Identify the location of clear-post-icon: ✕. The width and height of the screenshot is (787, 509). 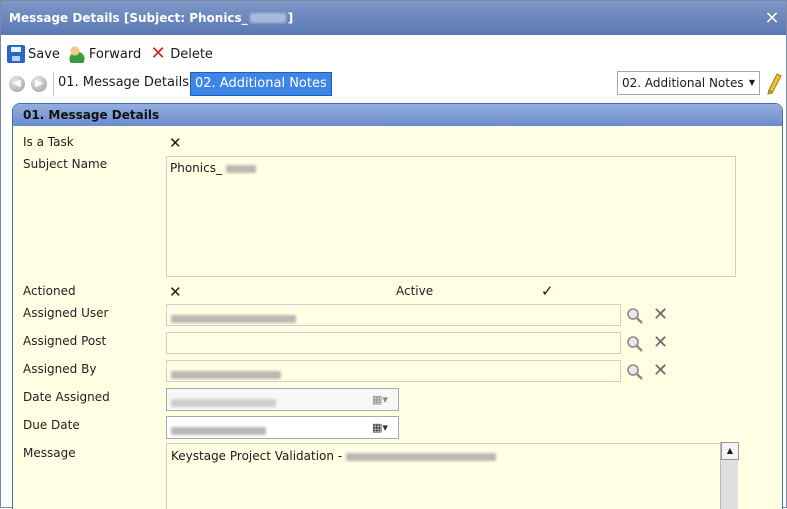
(660, 343).